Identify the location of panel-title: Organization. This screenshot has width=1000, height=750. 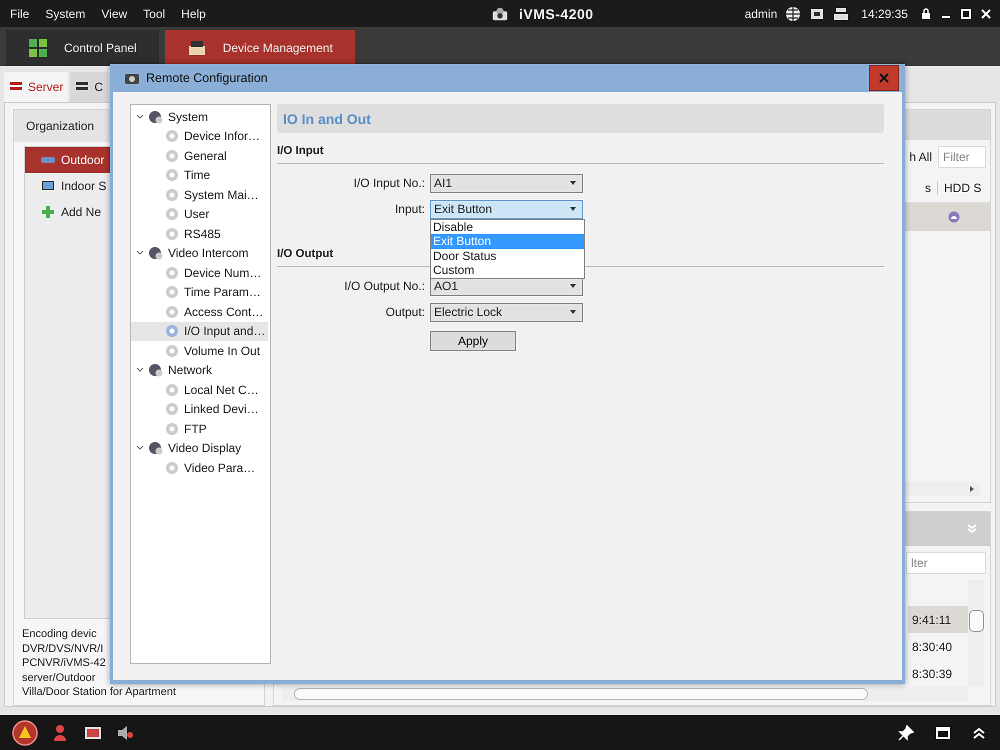
(60, 126).